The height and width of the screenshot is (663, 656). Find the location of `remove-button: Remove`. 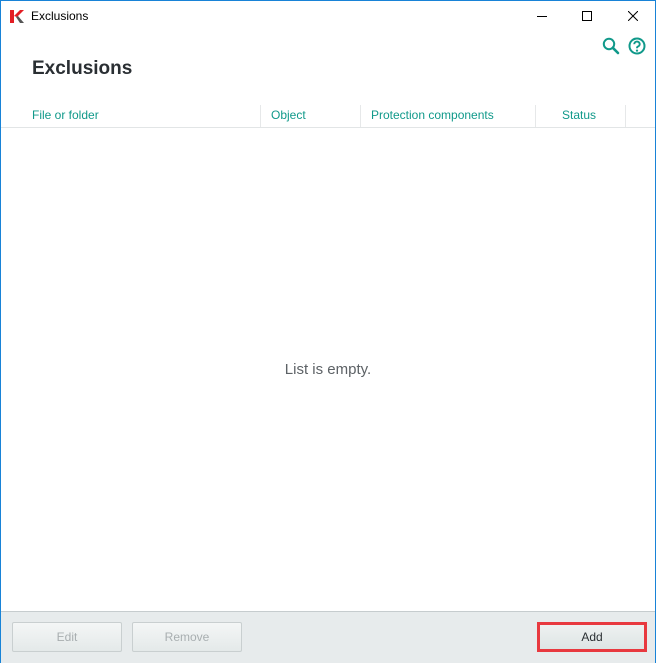

remove-button: Remove is located at coordinates (187, 637).